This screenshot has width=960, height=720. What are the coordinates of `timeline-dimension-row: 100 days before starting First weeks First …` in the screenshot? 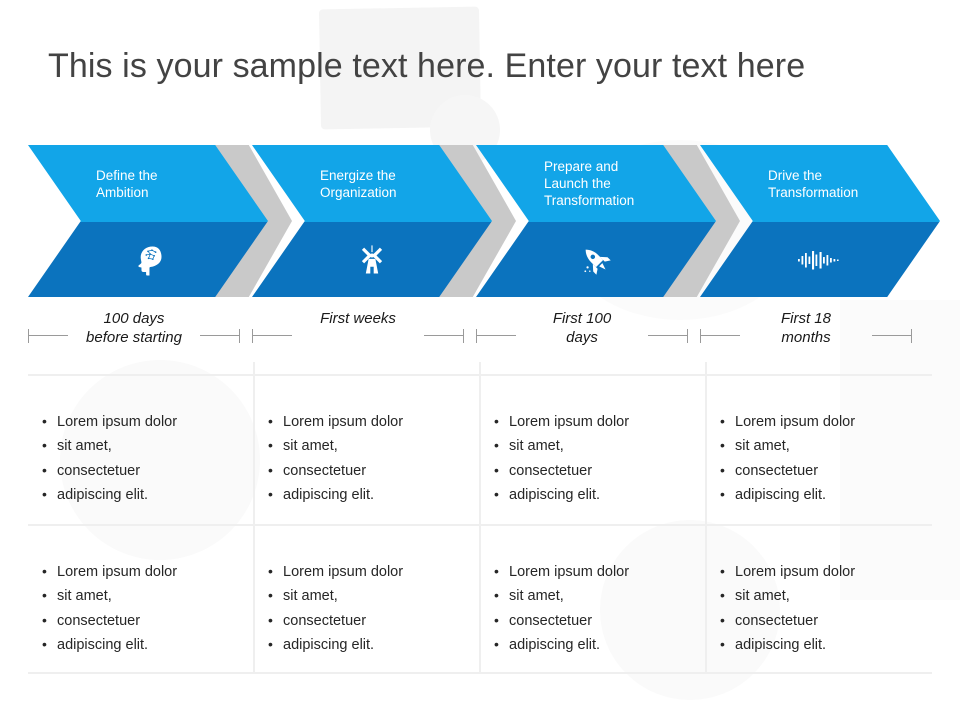 It's located at (480, 336).